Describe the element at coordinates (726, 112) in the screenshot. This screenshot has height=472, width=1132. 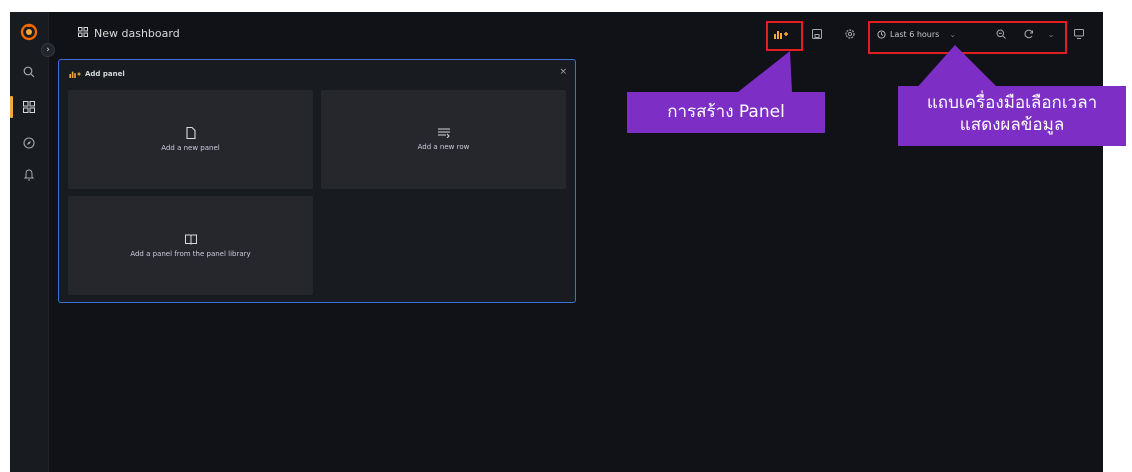
I see `callout-create-panel: การสร้าง Panel` at that location.